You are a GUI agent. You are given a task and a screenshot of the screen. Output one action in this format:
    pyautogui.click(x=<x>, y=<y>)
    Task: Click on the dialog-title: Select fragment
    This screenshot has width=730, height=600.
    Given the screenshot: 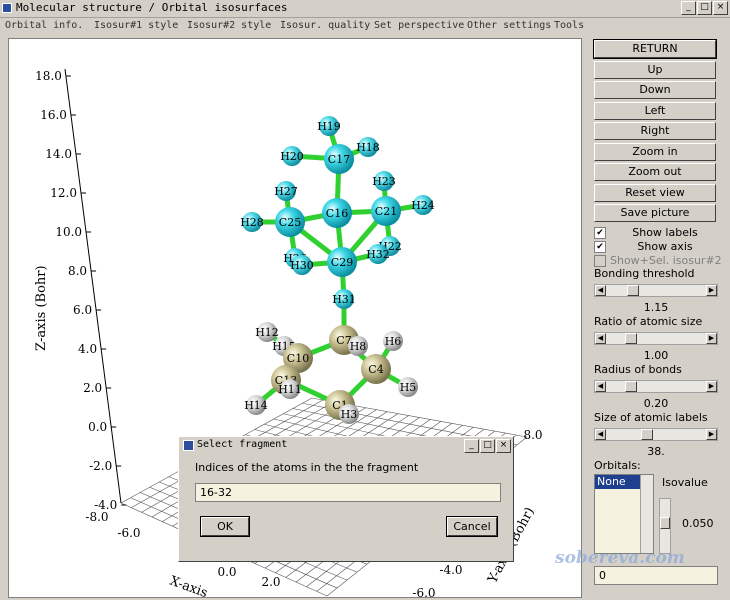 What is the action you would take?
    pyautogui.click(x=242, y=444)
    